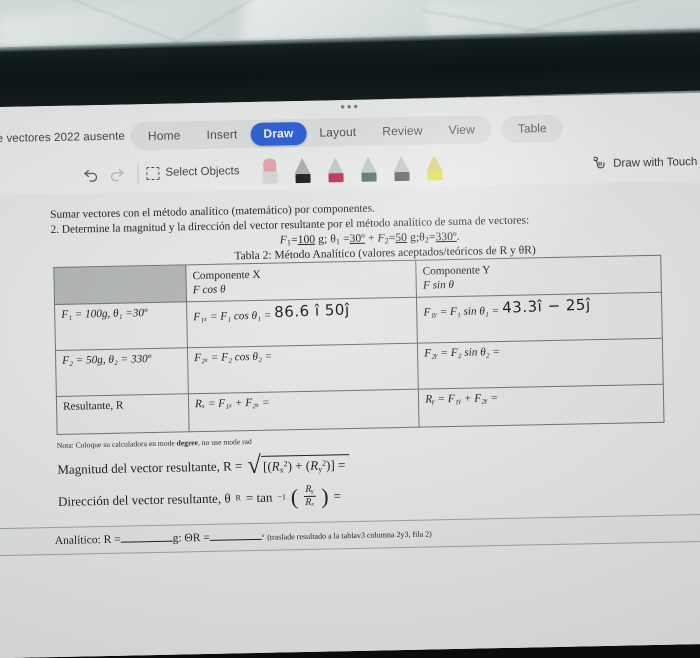 Image resolution: width=700 pixels, height=658 pixels. I want to click on hand-draw-icon, so click(598, 163).